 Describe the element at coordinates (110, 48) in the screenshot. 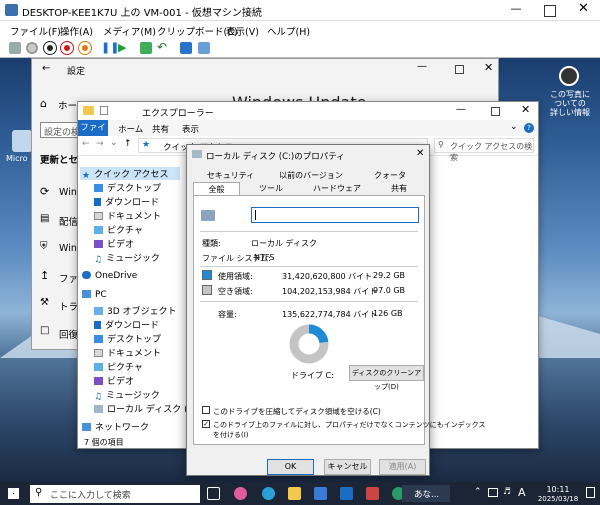

I see `pause-icon: ❚❚` at that location.